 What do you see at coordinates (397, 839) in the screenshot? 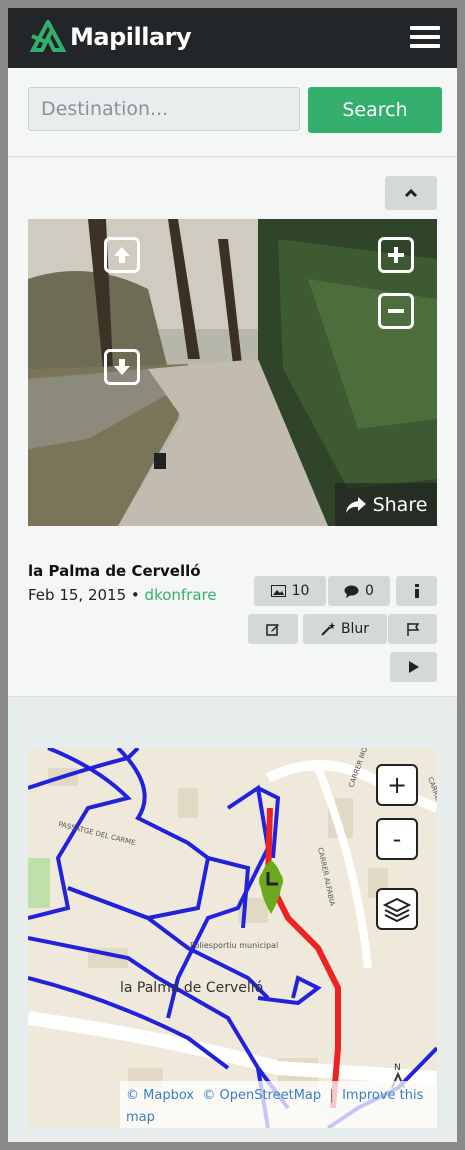
I see `map-zoom-out-button: -` at bounding box center [397, 839].